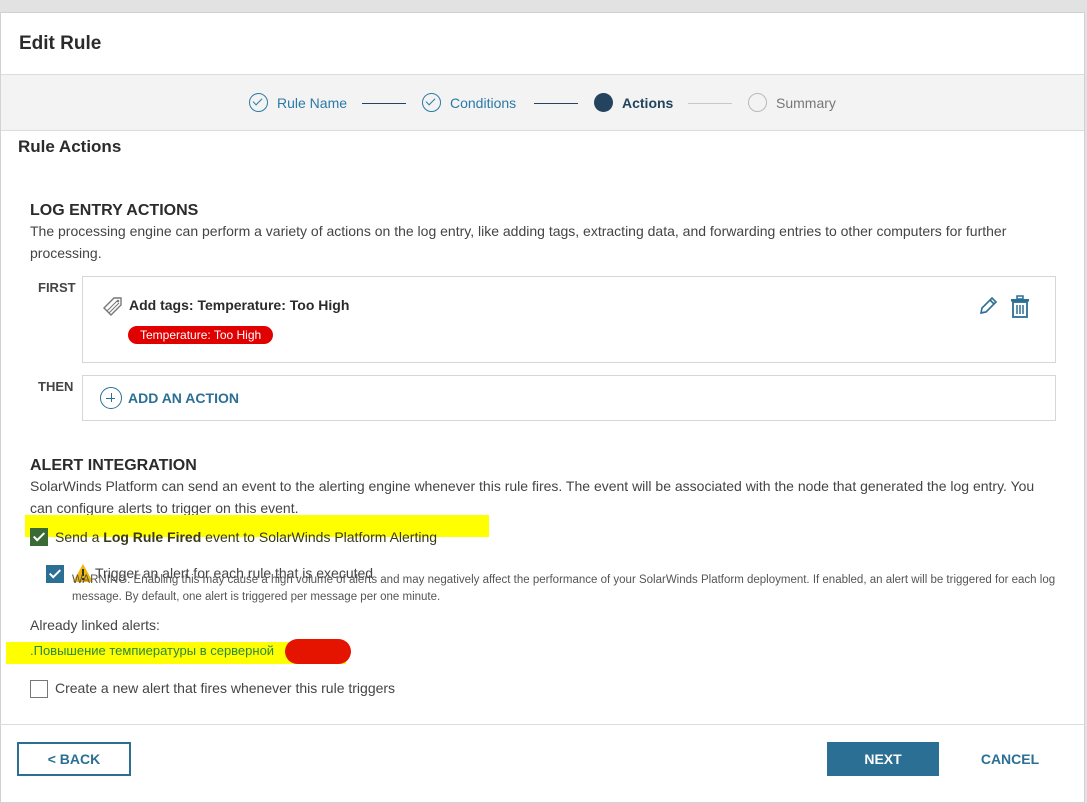  Describe the element at coordinates (114, 210) in the screenshot. I see `log-entry-heading: LOG ENTRY ACTIONS` at that location.